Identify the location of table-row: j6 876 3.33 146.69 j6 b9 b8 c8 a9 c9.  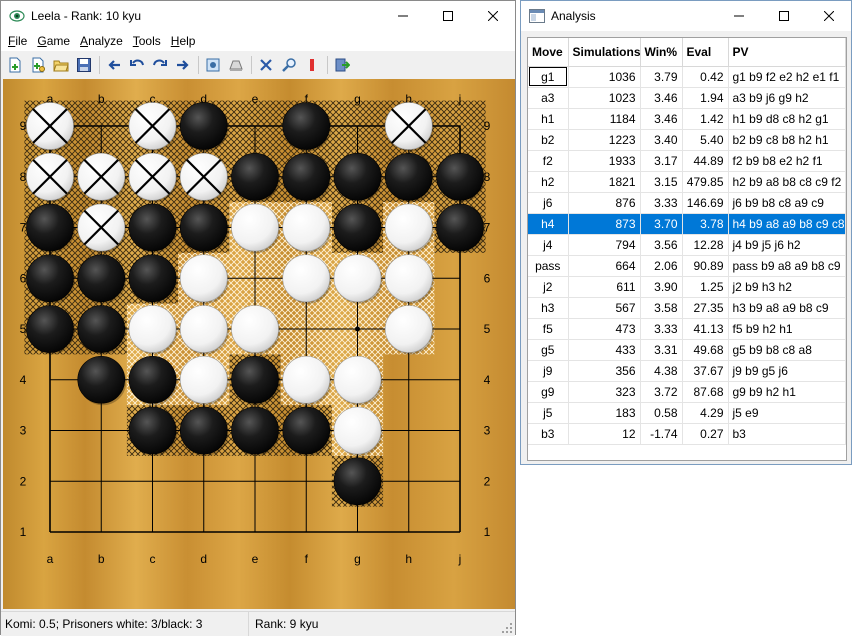
(687, 203).